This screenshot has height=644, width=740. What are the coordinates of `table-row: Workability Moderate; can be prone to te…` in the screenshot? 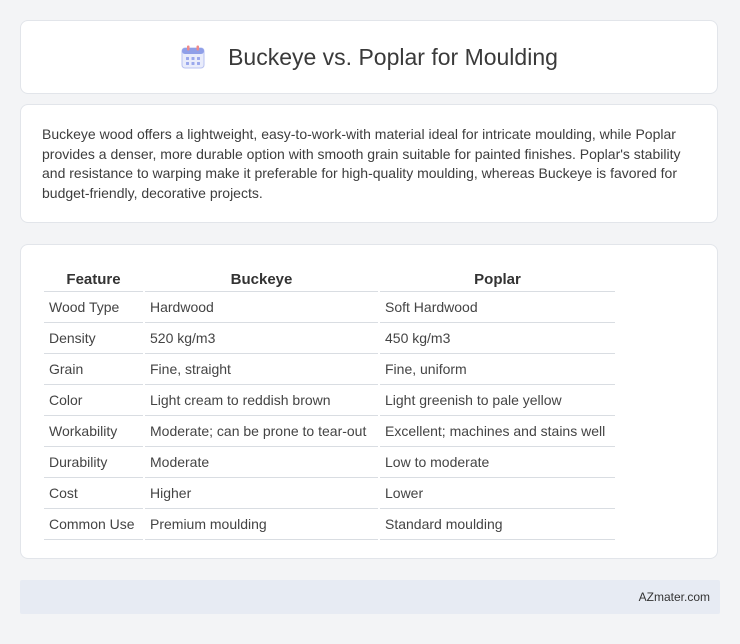 It's located at (329, 431).